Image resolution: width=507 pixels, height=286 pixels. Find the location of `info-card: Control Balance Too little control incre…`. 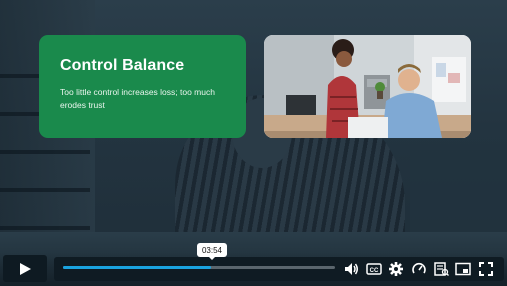

info-card: Control Balance Too little control incre… is located at coordinates (142, 86).